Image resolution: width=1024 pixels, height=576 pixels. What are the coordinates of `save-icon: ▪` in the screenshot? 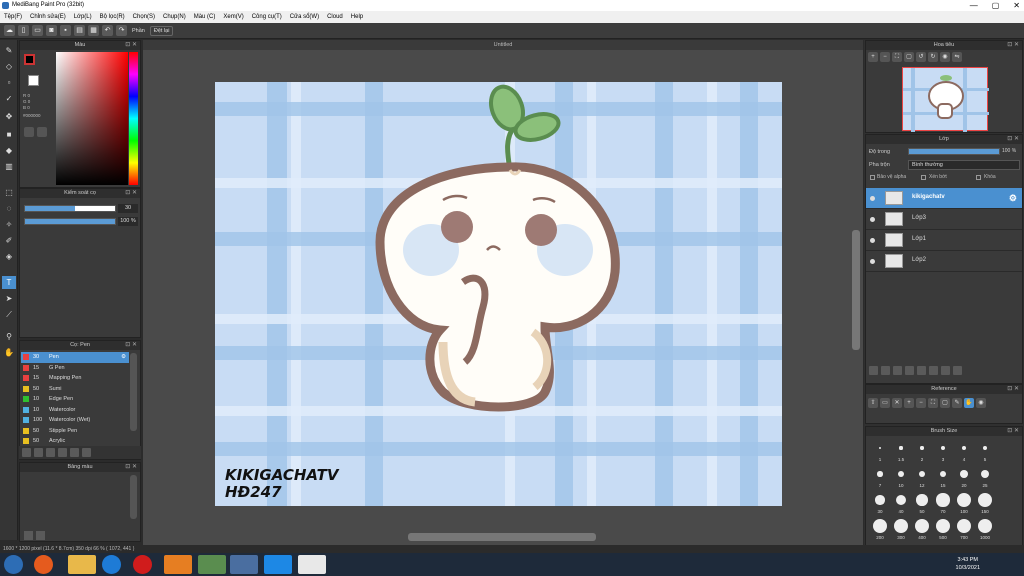 It's located at (65, 30).